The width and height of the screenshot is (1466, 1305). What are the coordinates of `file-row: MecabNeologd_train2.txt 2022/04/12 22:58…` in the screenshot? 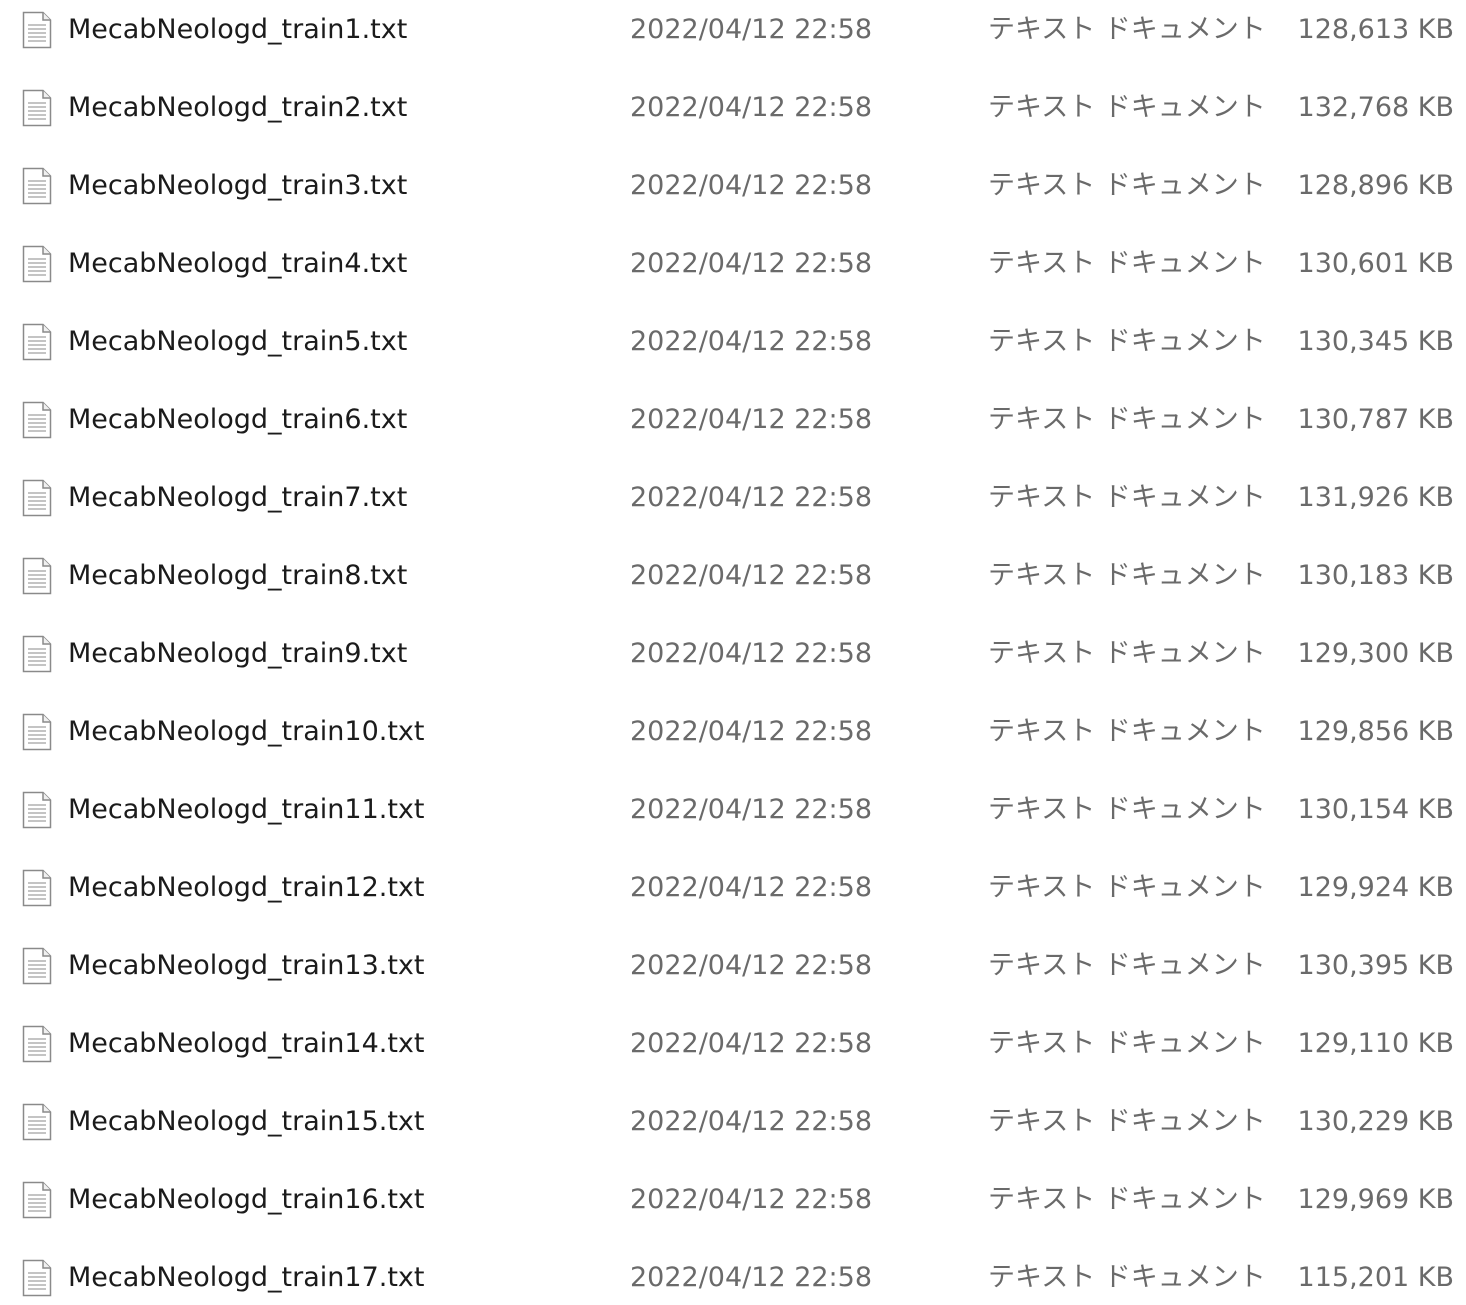 It's located at (733, 117).